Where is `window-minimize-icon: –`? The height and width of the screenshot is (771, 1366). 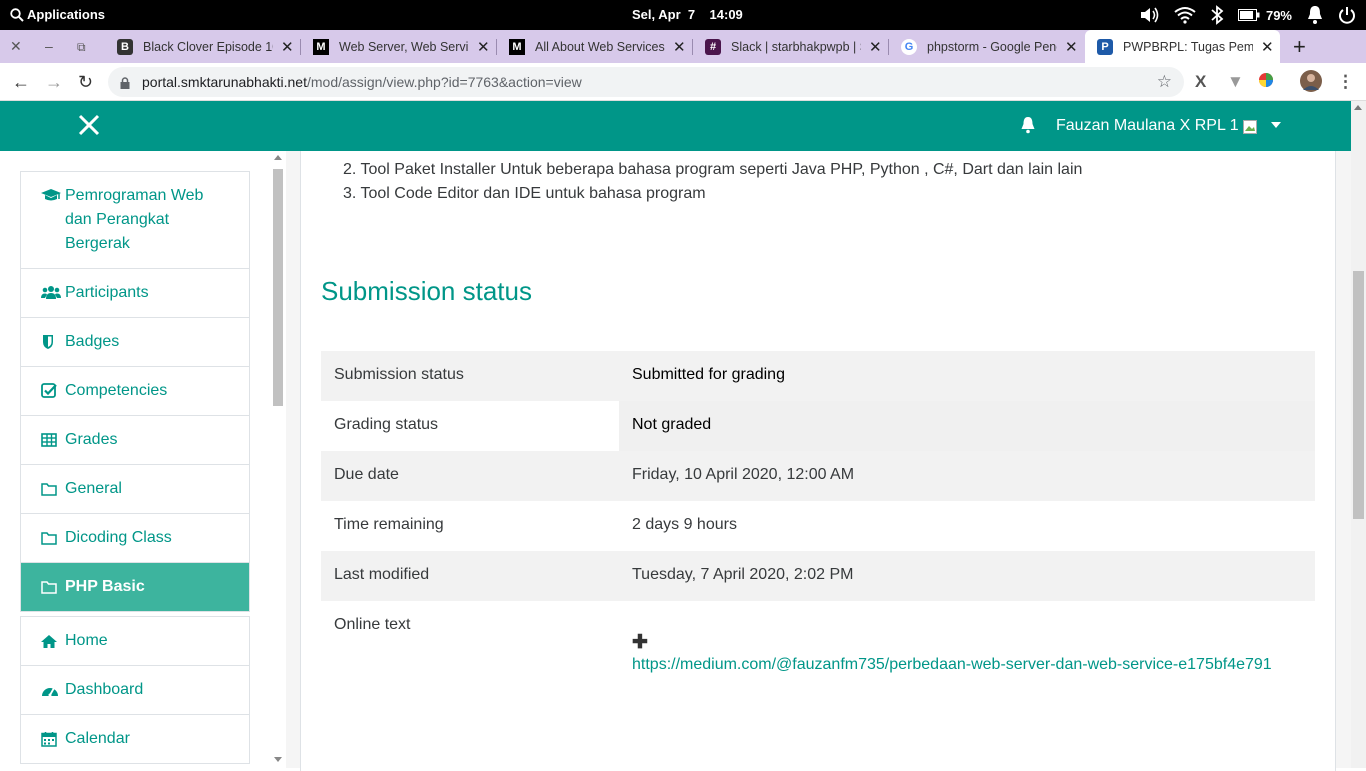
window-minimize-icon: – is located at coordinates (49, 46).